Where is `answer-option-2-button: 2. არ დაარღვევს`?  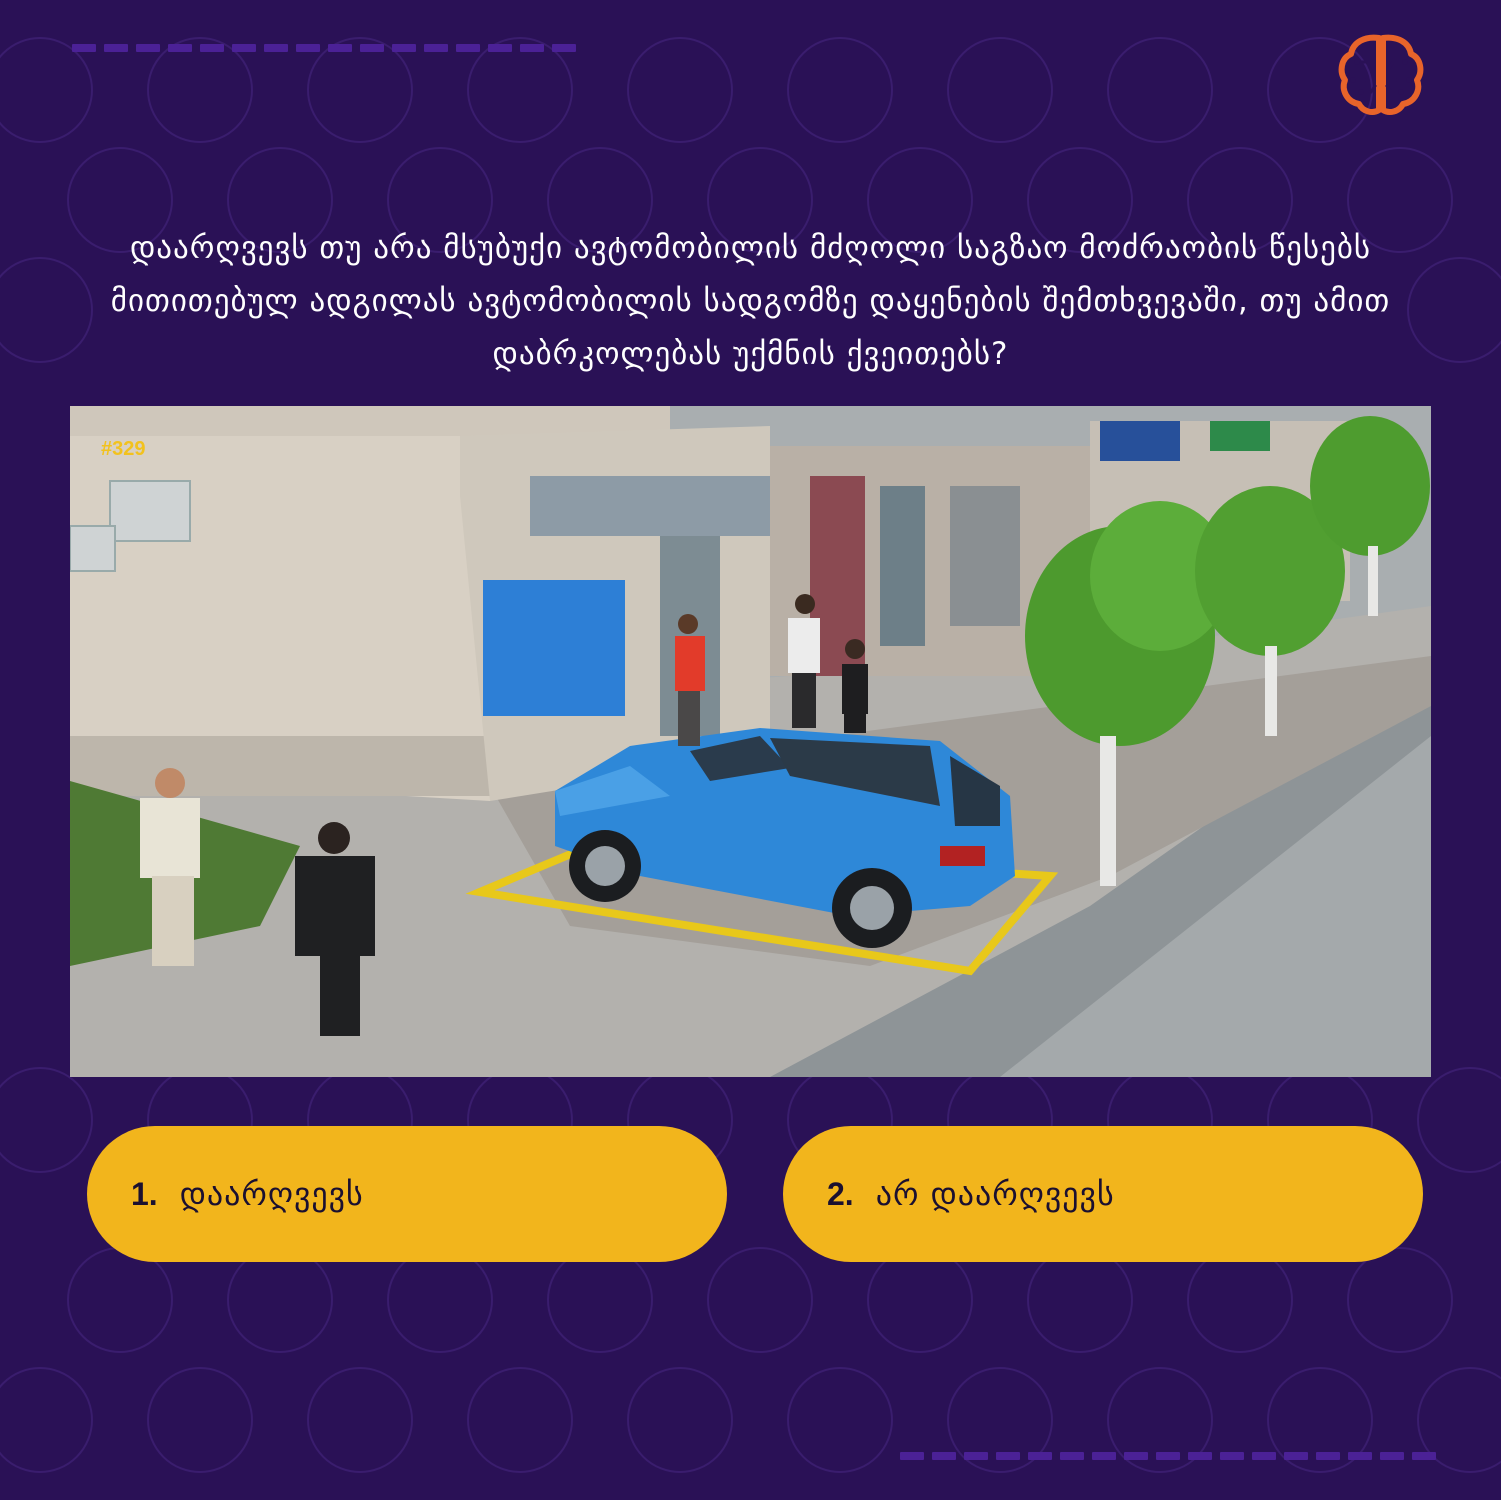
answer-option-2-button: 2. არ დაარღვევს is located at coordinates (1103, 1194).